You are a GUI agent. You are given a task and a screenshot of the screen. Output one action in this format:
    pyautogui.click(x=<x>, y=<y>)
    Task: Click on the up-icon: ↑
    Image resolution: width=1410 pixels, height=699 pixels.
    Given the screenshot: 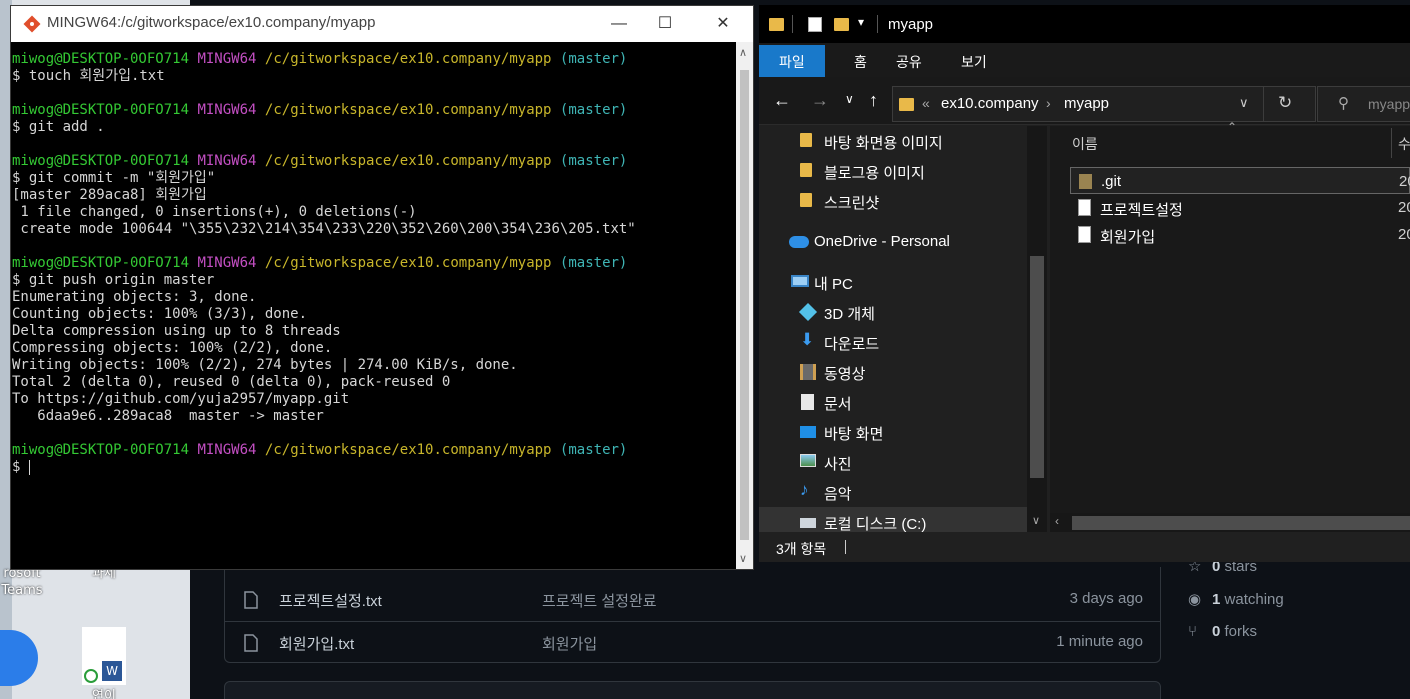 What is the action you would take?
    pyautogui.click(x=873, y=100)
    